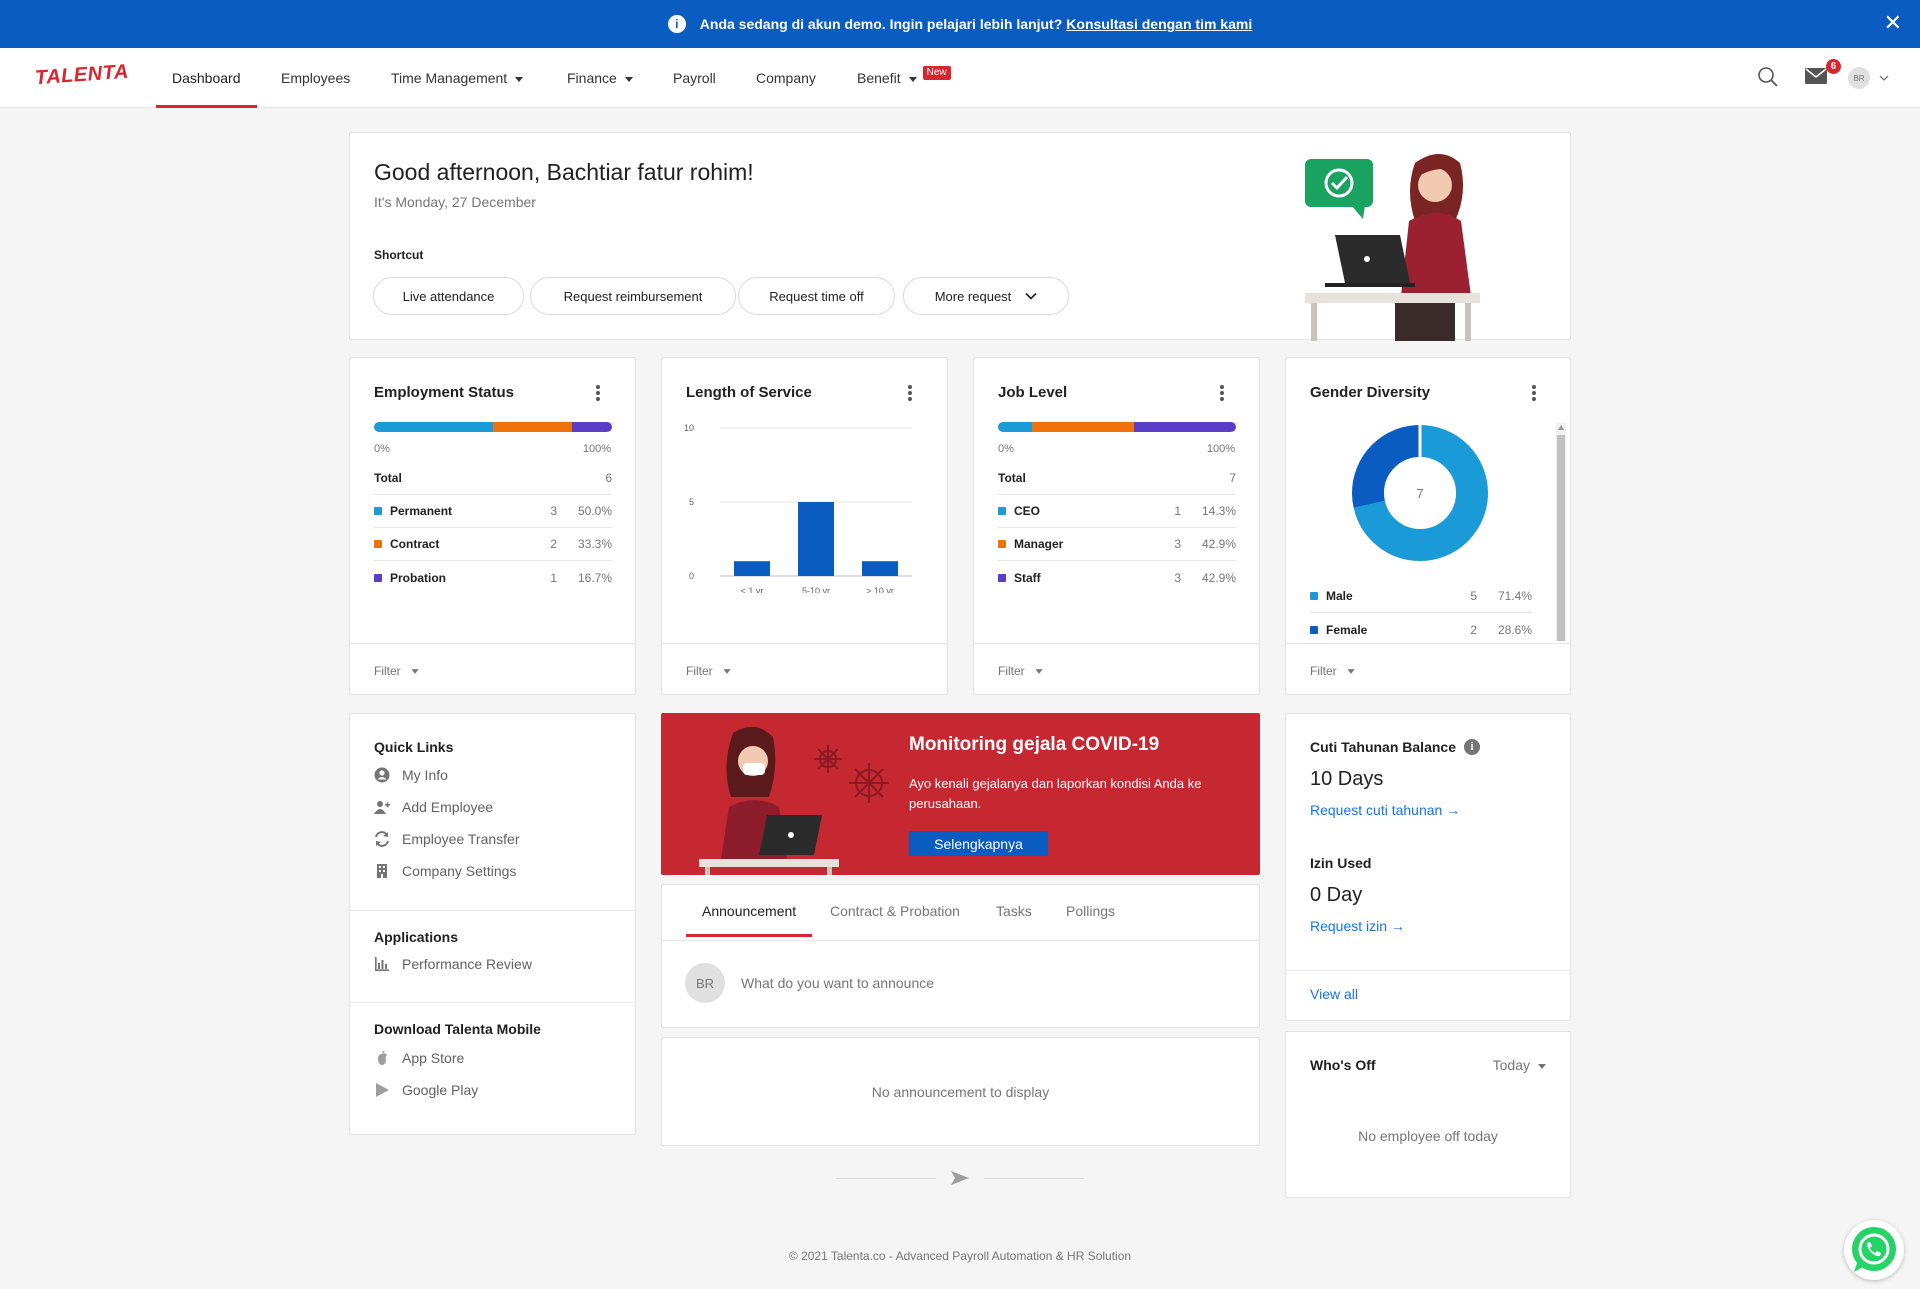 The width and height of the screenshot is (1920, 1289). I want to click on tab-announcement: Announcement, so click(749, 911).